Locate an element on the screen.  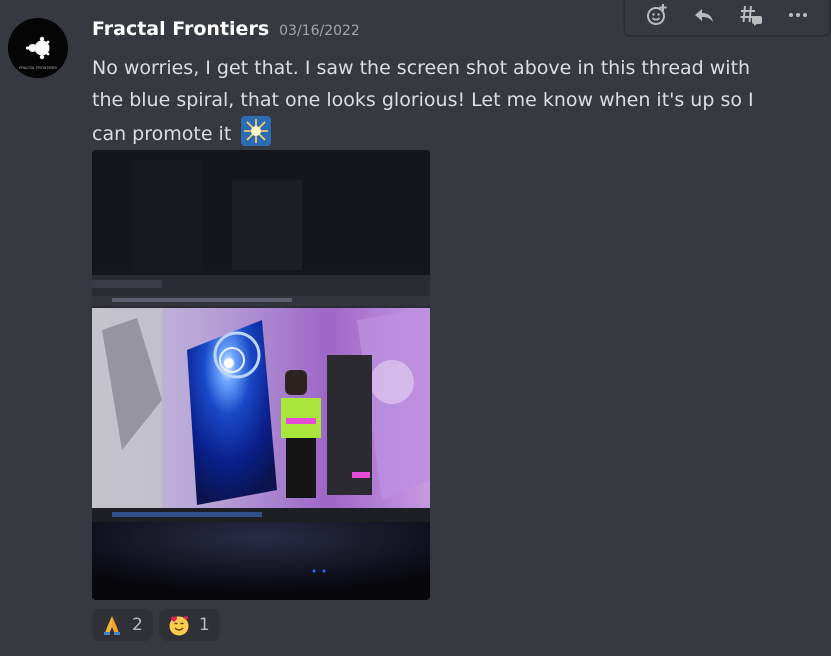
reply-button is located at coordinates (704, 15).